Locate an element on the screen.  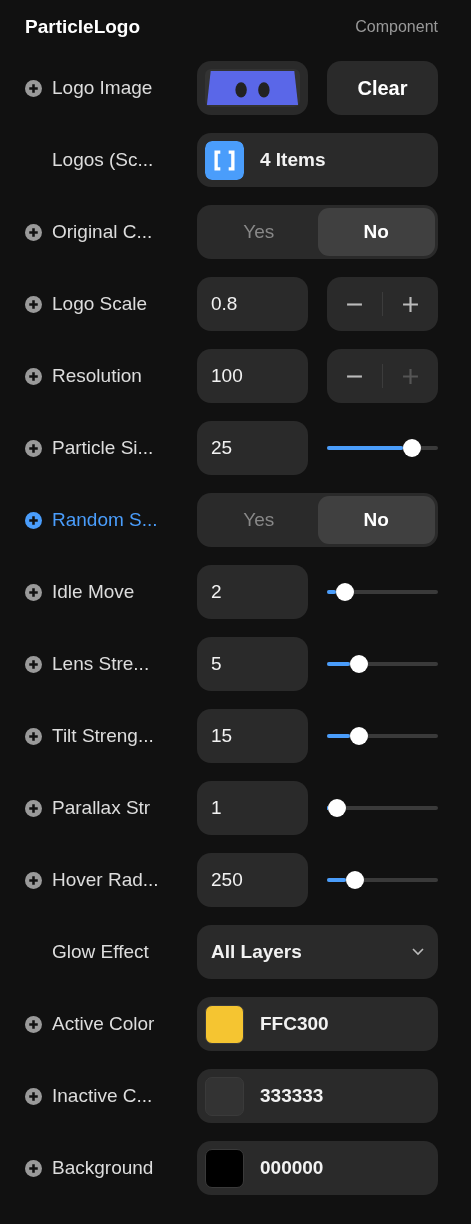
component-title: ParticleLogo is located at coordinates (83, 27).